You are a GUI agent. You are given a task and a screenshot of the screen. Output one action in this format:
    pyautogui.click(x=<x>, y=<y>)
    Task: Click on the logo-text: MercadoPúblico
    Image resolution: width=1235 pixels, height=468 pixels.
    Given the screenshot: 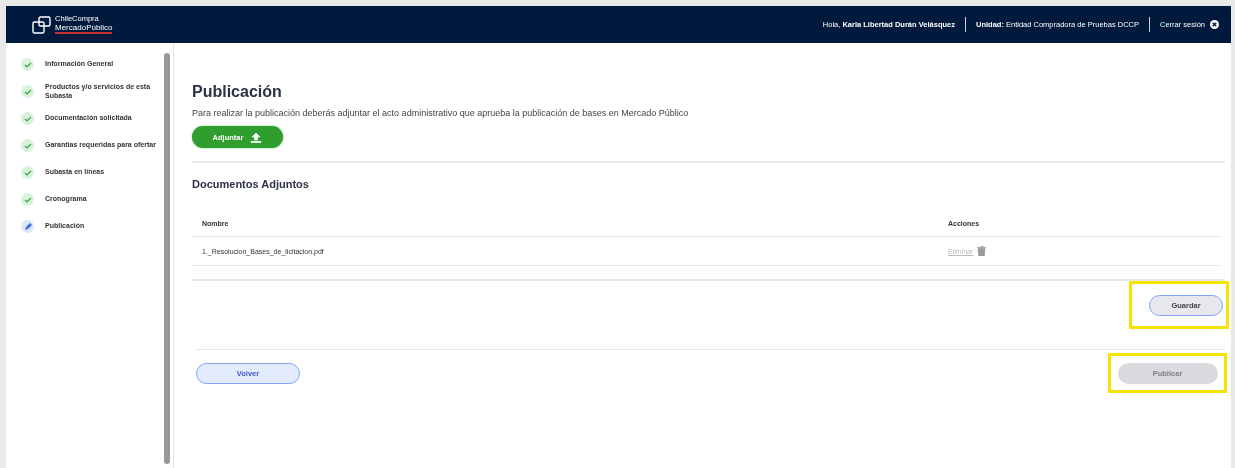 What is the action you would take?
    pyautogui.click(x=84, y=27)
    